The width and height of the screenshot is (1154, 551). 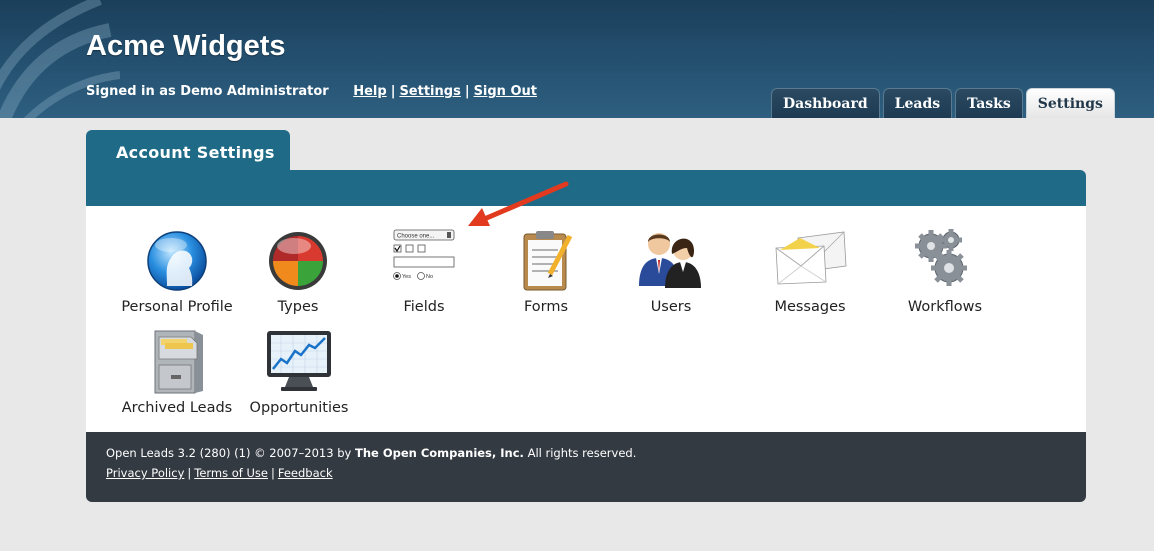 I want to click on archived-leads-item: Archived Leads, so click(x=177, y=372).